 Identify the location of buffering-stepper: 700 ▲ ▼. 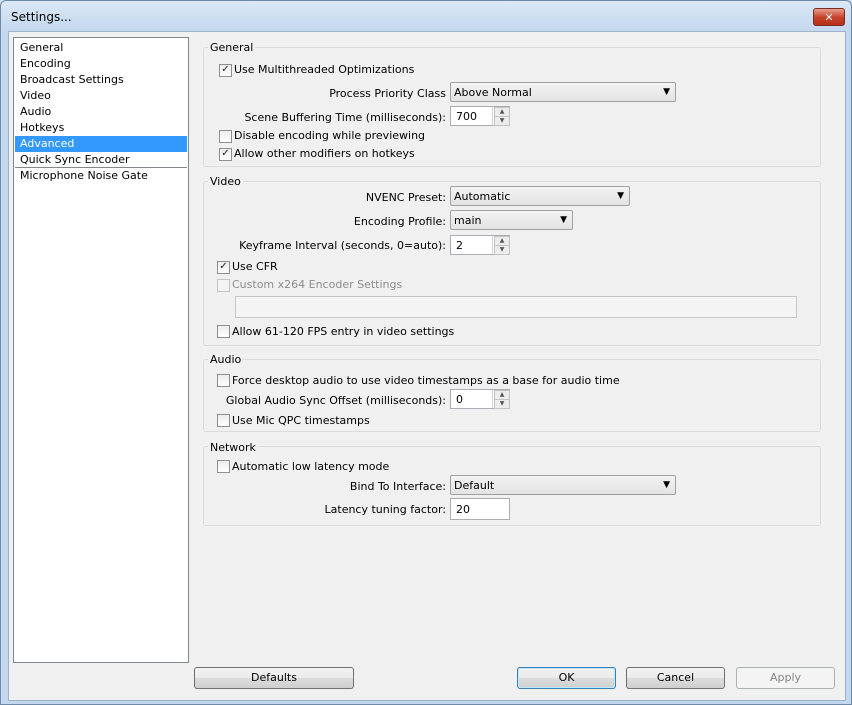
(480, 116).